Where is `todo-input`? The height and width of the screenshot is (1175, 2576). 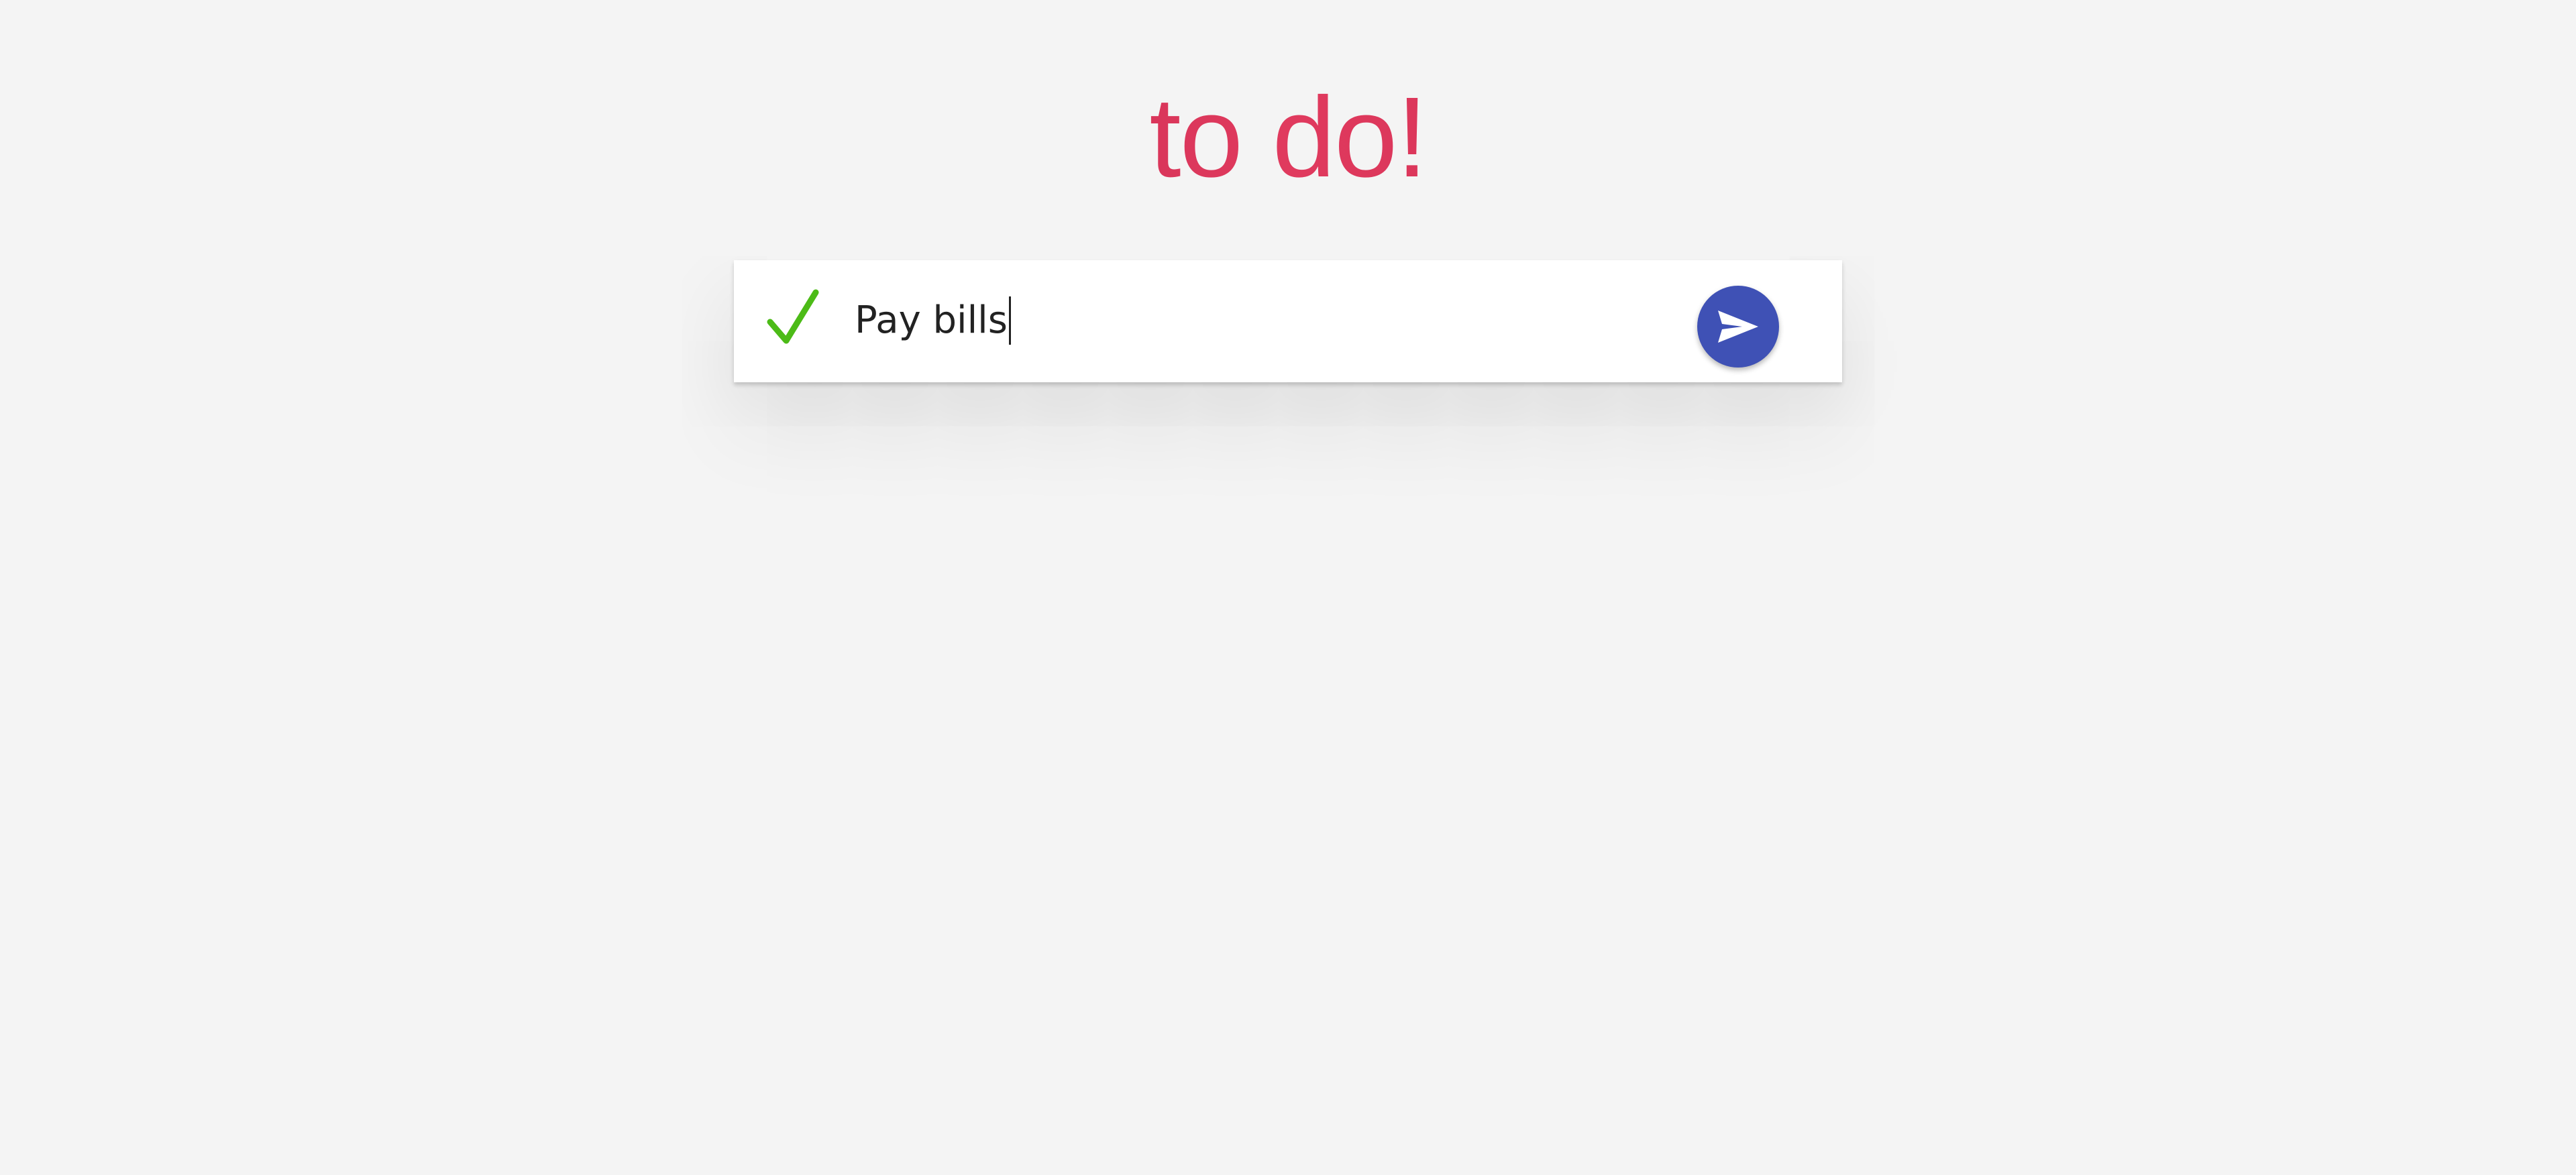
todo-input is located at coordinates (1257, 320).